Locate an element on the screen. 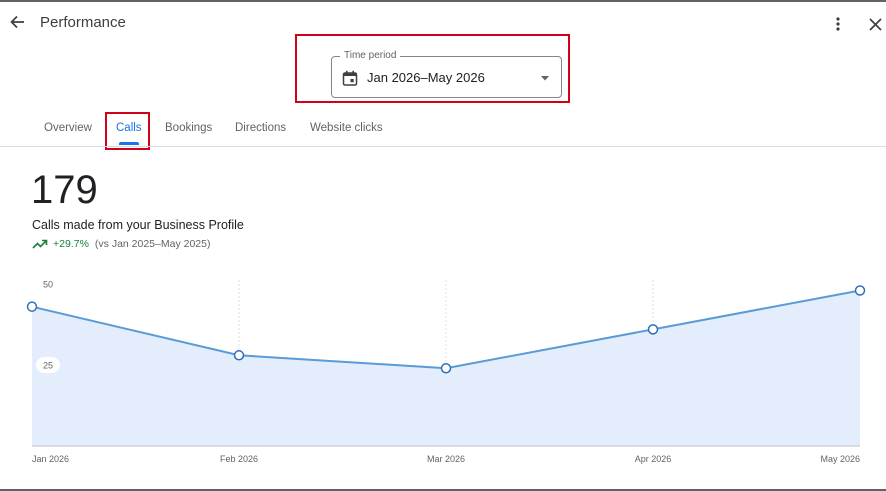 This screenshot has height=491, width=886. metric-label: Calls made from your Business Profile is located at coordinates (138, 225).